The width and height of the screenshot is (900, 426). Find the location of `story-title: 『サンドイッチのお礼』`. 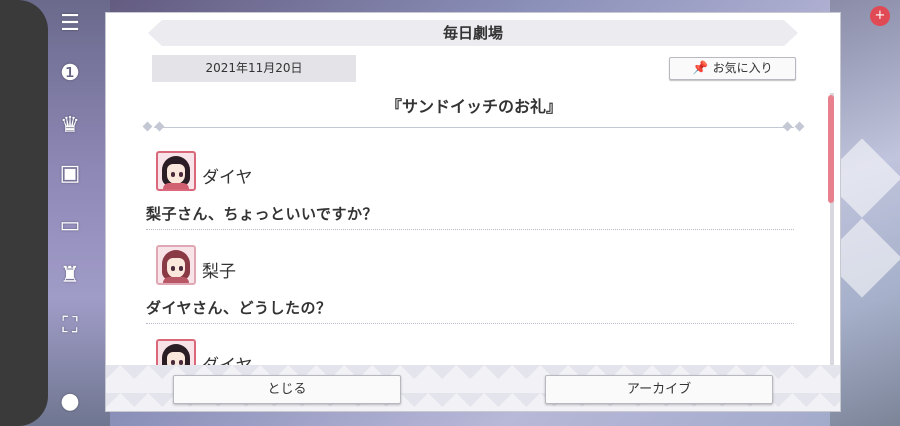

story-title: 『サンドイッチのお礼』 is located at coordinates (473, 106).